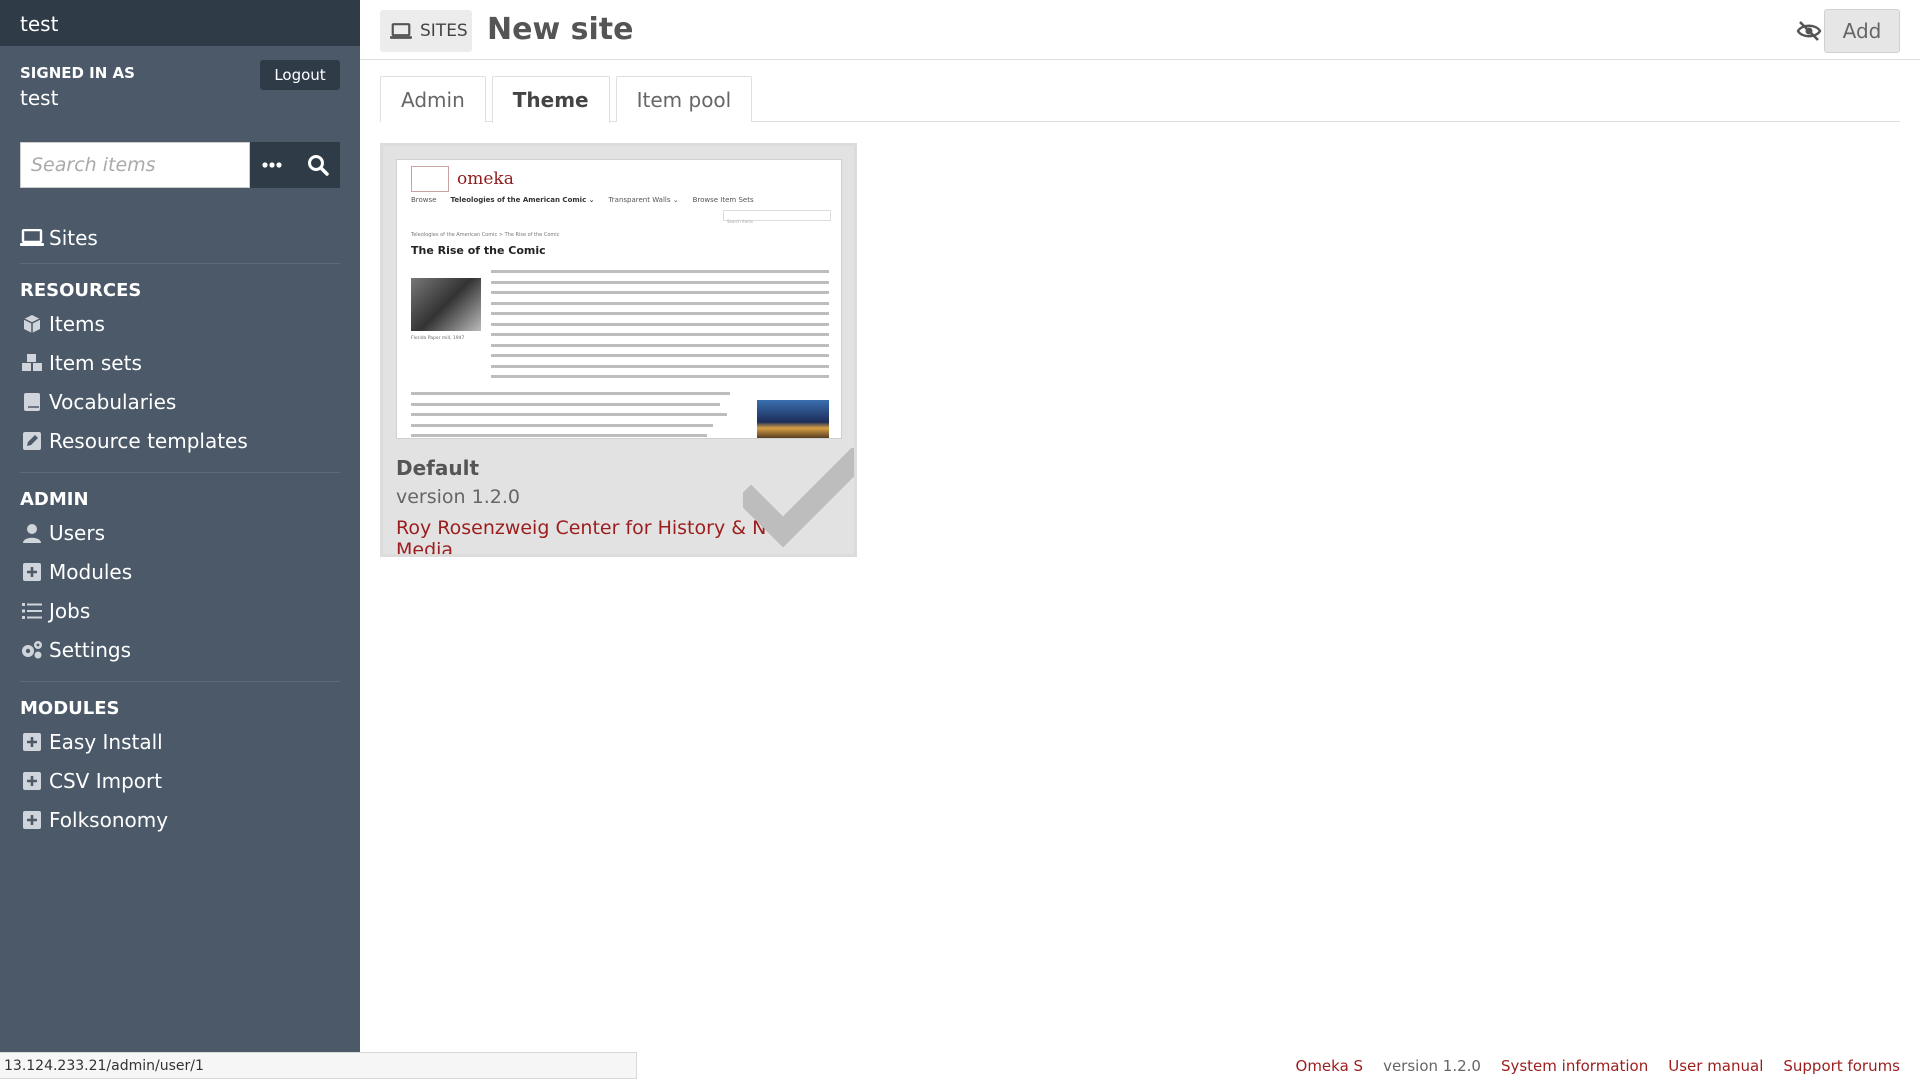  Describe the element at coordinates (433, 99) in the screenshot. I see `tab-admin: Admin` at that location.